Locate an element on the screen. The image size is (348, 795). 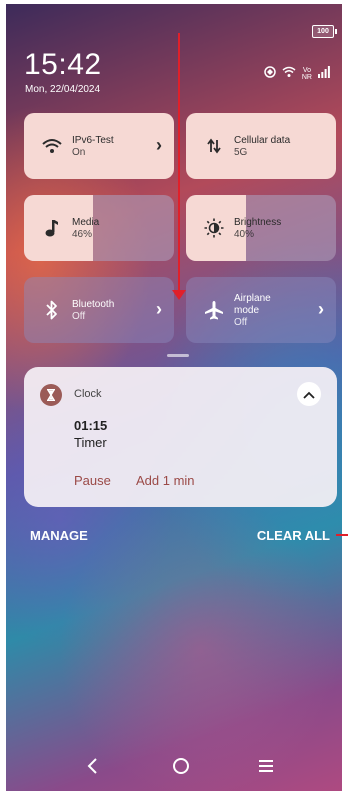
pause-button: Pause is located at coordinates (92, 480).